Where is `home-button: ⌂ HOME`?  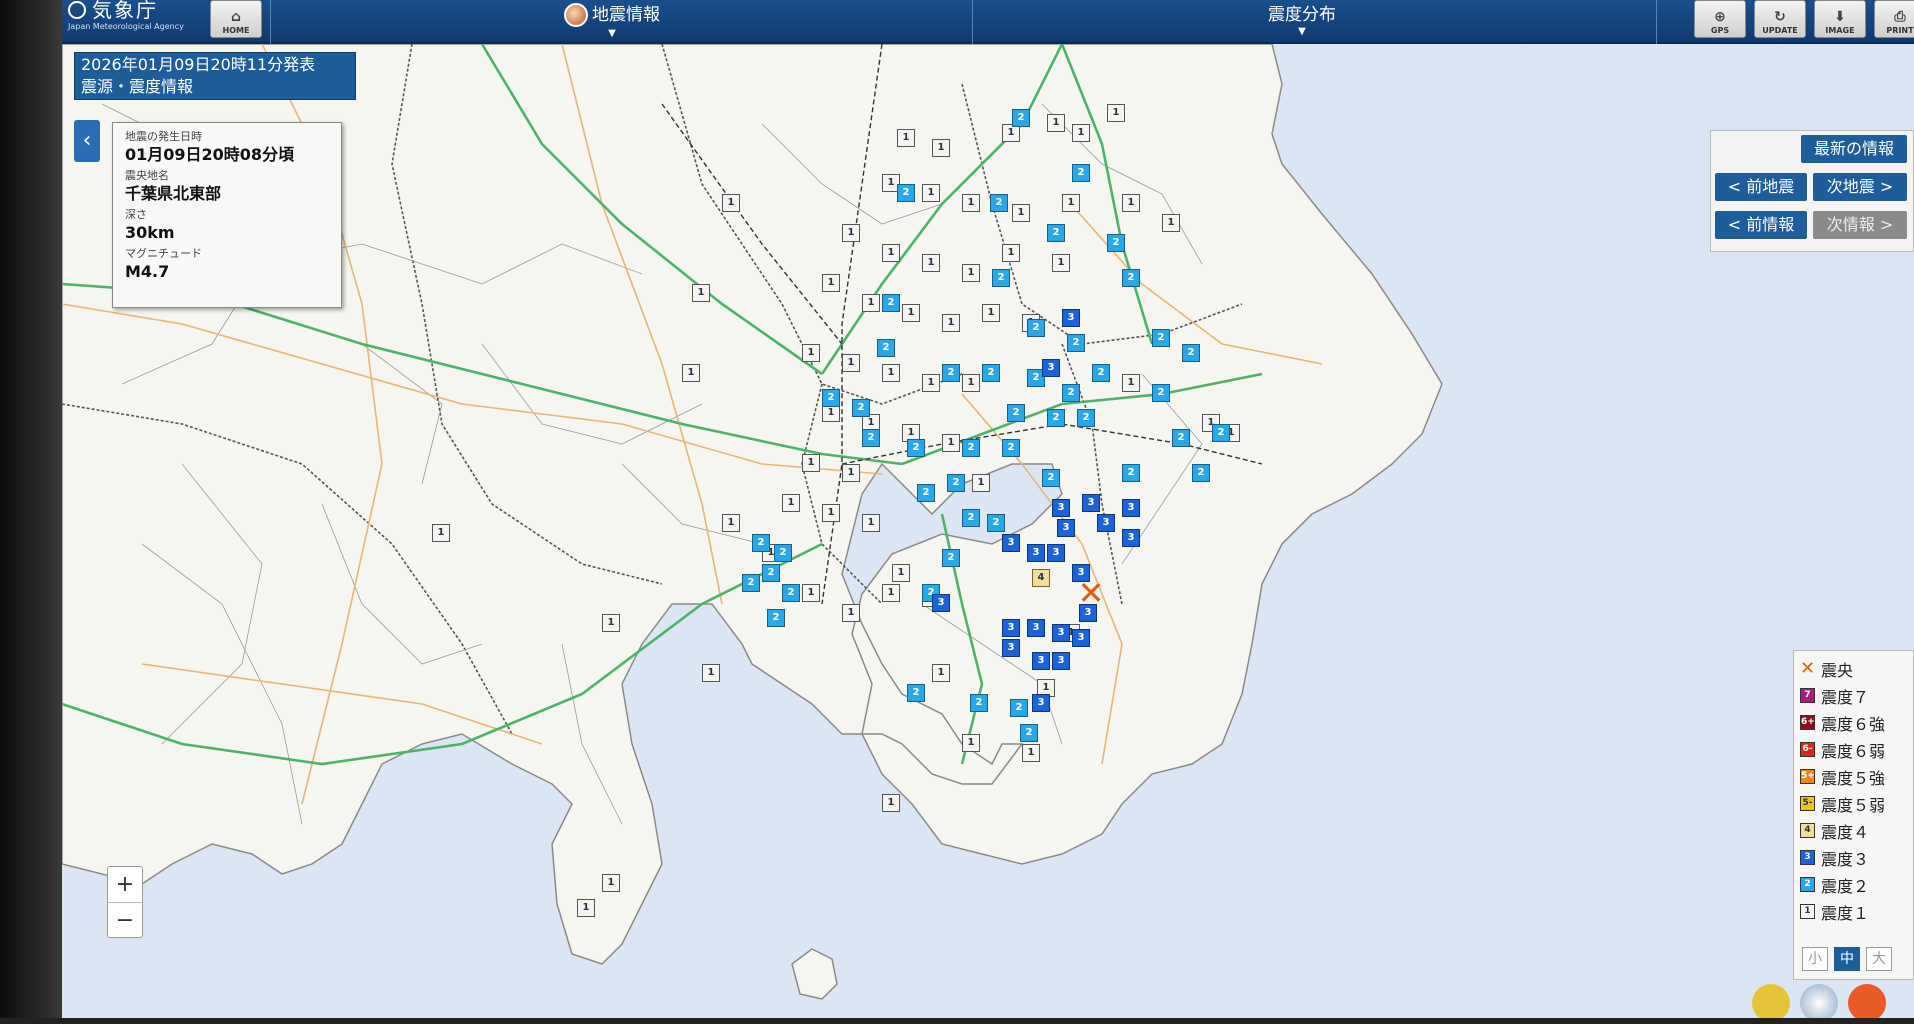
home-button: ⌂ HOME is located at coordinates (236, 19).